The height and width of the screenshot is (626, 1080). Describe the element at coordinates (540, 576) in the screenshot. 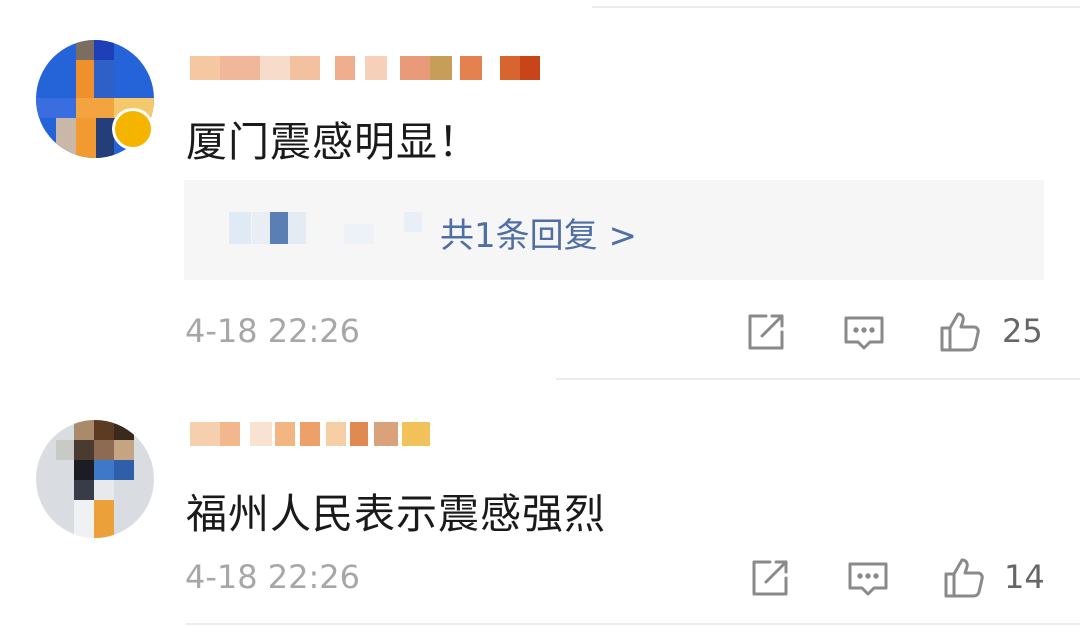

I see `comment-meta-row: 4-18 22:26 14` at that location.